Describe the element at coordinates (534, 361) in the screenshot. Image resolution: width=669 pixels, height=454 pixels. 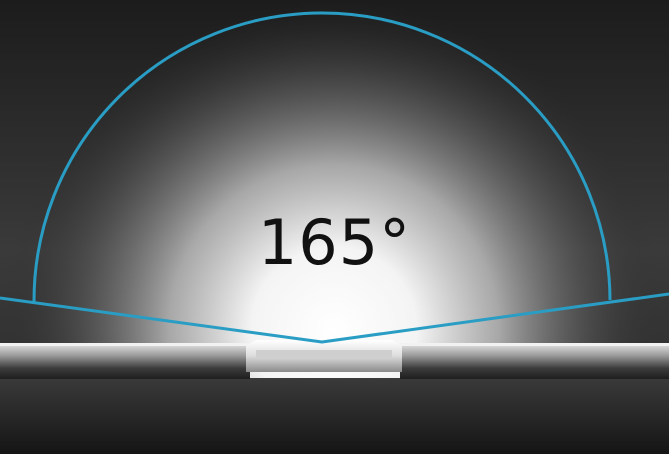
I see `led-strip-right` at that location.